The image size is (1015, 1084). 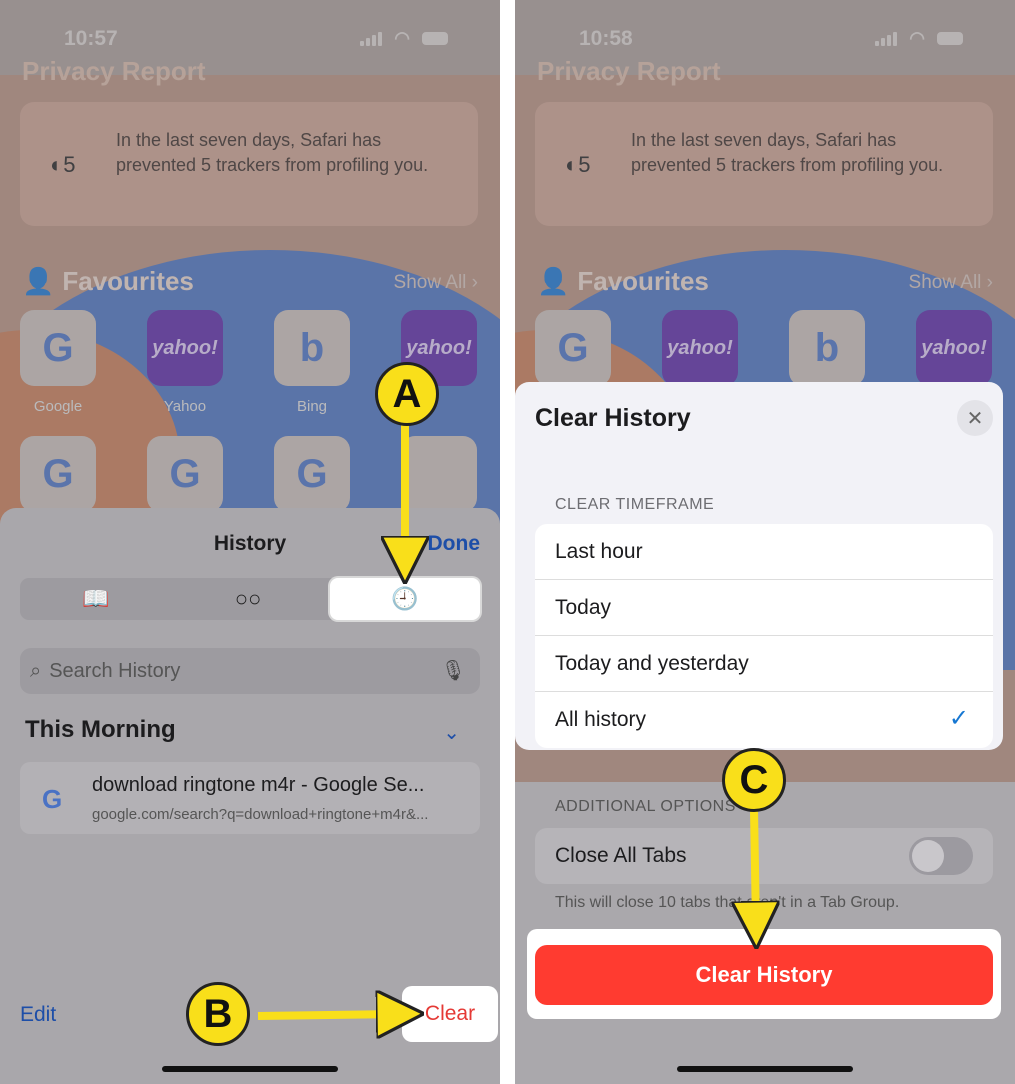 I want to click on arrow-b, so click(x=328, y=1015).